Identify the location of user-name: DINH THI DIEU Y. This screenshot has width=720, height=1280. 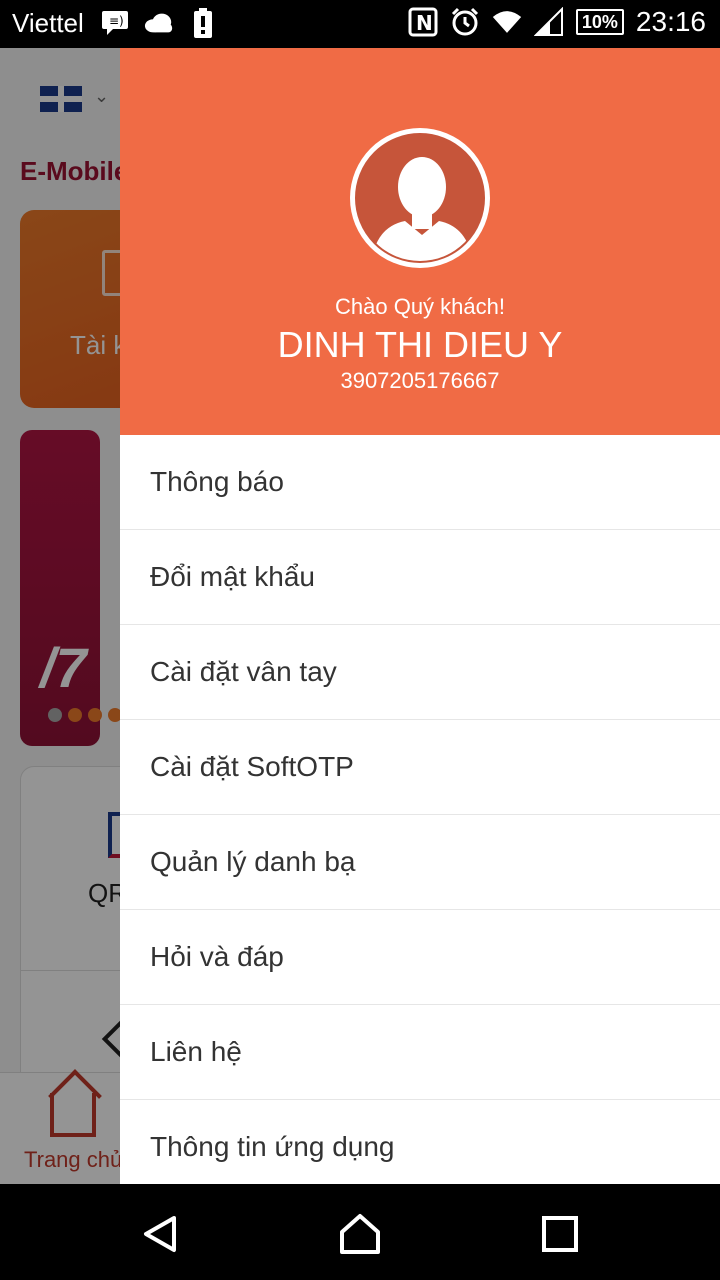
(420, 344).